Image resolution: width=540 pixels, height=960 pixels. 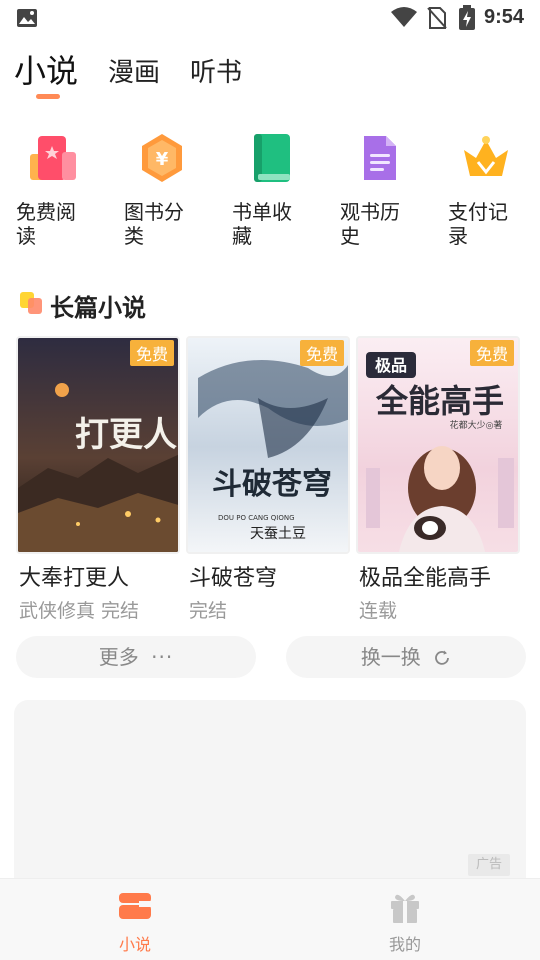 What do you see at coordinates (233, 578) in the screenshot?
I see `book-title: 斗破苍穹` at bounding box center [233, 578].